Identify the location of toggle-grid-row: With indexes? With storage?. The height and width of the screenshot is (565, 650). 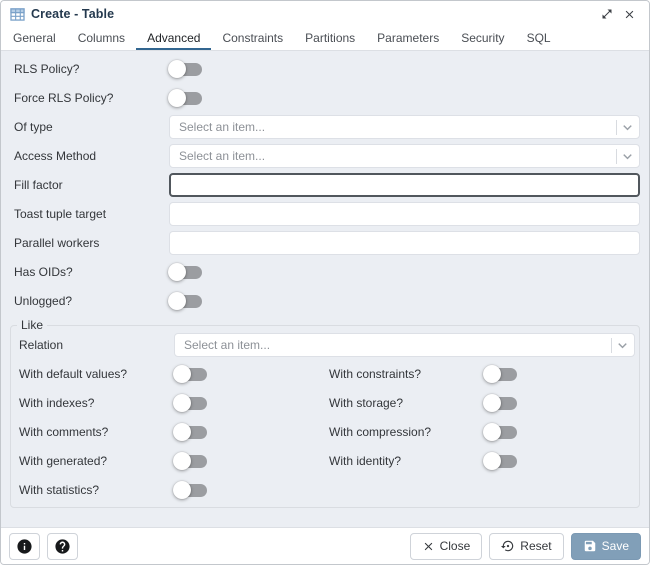
(325, 405).